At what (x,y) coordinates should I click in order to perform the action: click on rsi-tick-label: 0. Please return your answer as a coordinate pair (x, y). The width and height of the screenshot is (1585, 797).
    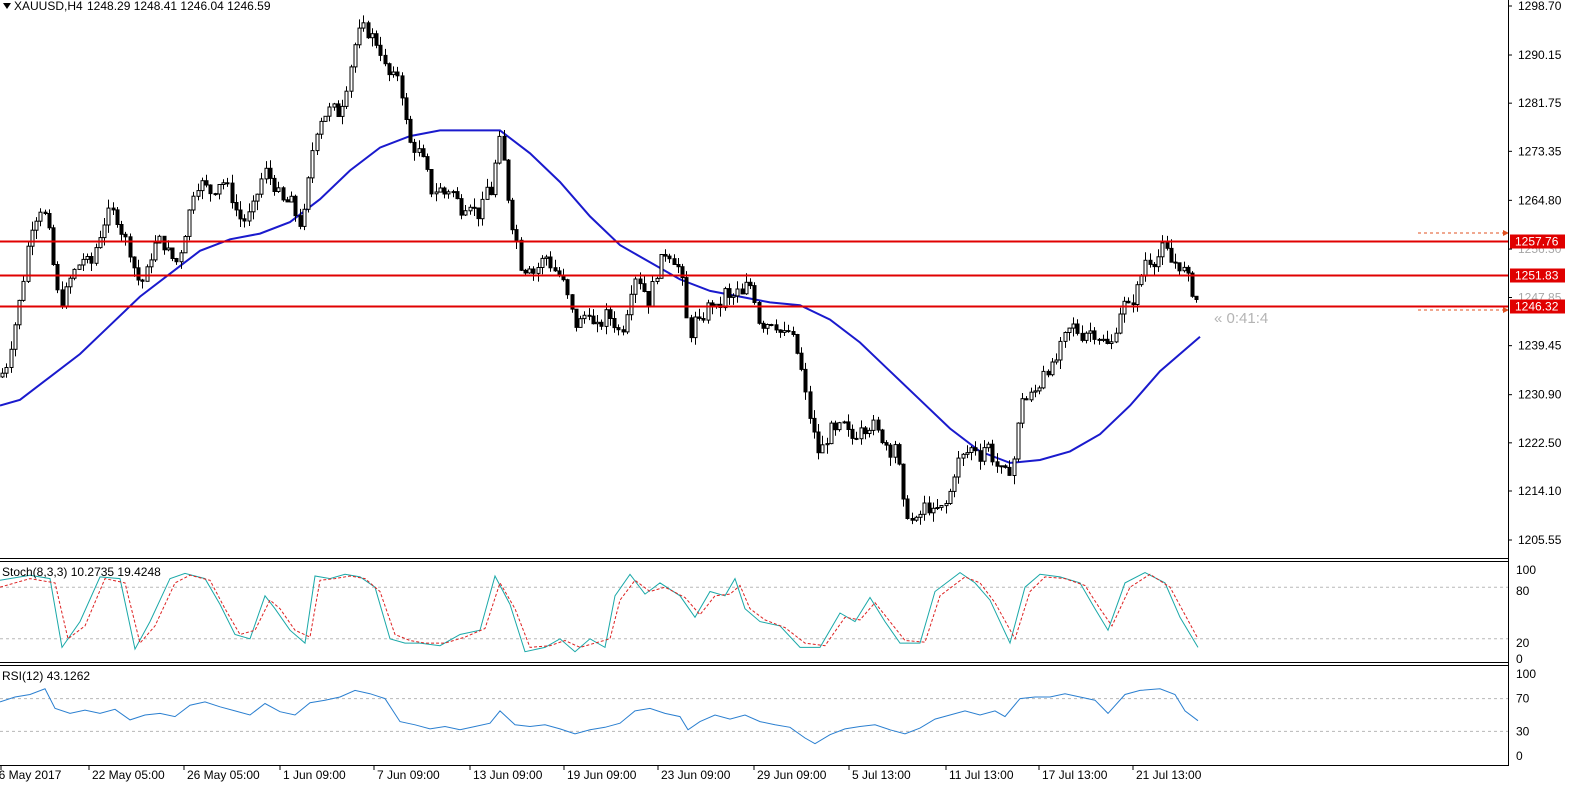
    Looking at the image, I should click on (1519, 756).